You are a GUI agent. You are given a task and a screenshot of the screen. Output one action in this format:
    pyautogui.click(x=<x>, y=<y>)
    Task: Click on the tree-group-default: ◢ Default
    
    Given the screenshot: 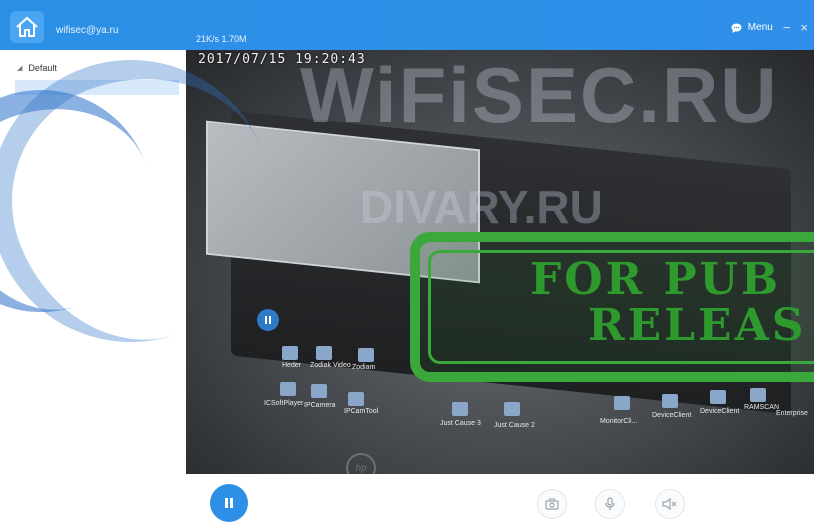 What is the action you would take?
    pyautogui.click(x=37, y=68)
    